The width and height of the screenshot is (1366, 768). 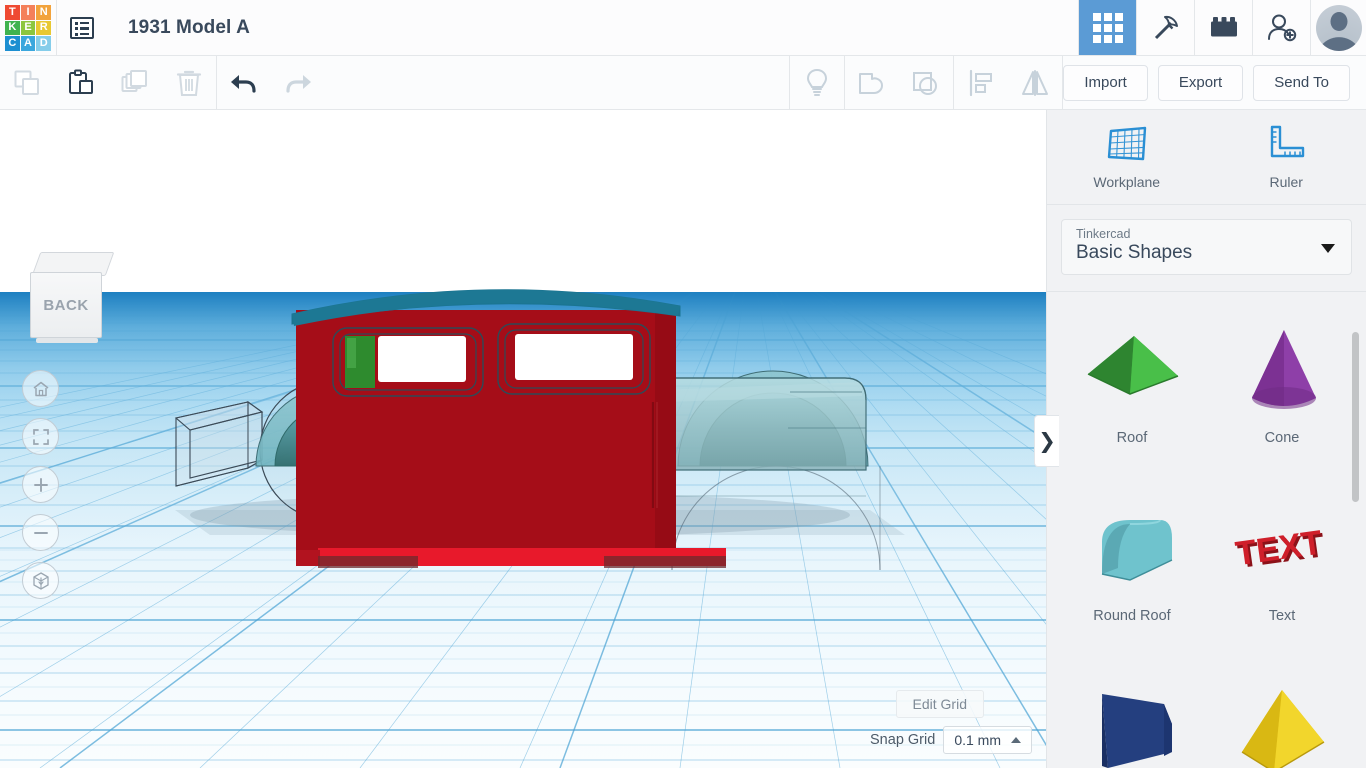 I want to click on tinkercad-logo: TIN KER CAD, so click(x=28, y=28).